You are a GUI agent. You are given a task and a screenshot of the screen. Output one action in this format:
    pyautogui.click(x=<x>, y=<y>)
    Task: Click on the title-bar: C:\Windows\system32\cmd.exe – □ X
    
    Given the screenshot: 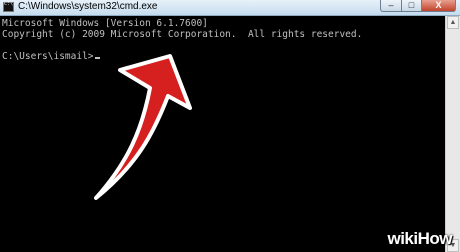 What is the action you would take?
    pyautogui.click(x=230, y=8)
    